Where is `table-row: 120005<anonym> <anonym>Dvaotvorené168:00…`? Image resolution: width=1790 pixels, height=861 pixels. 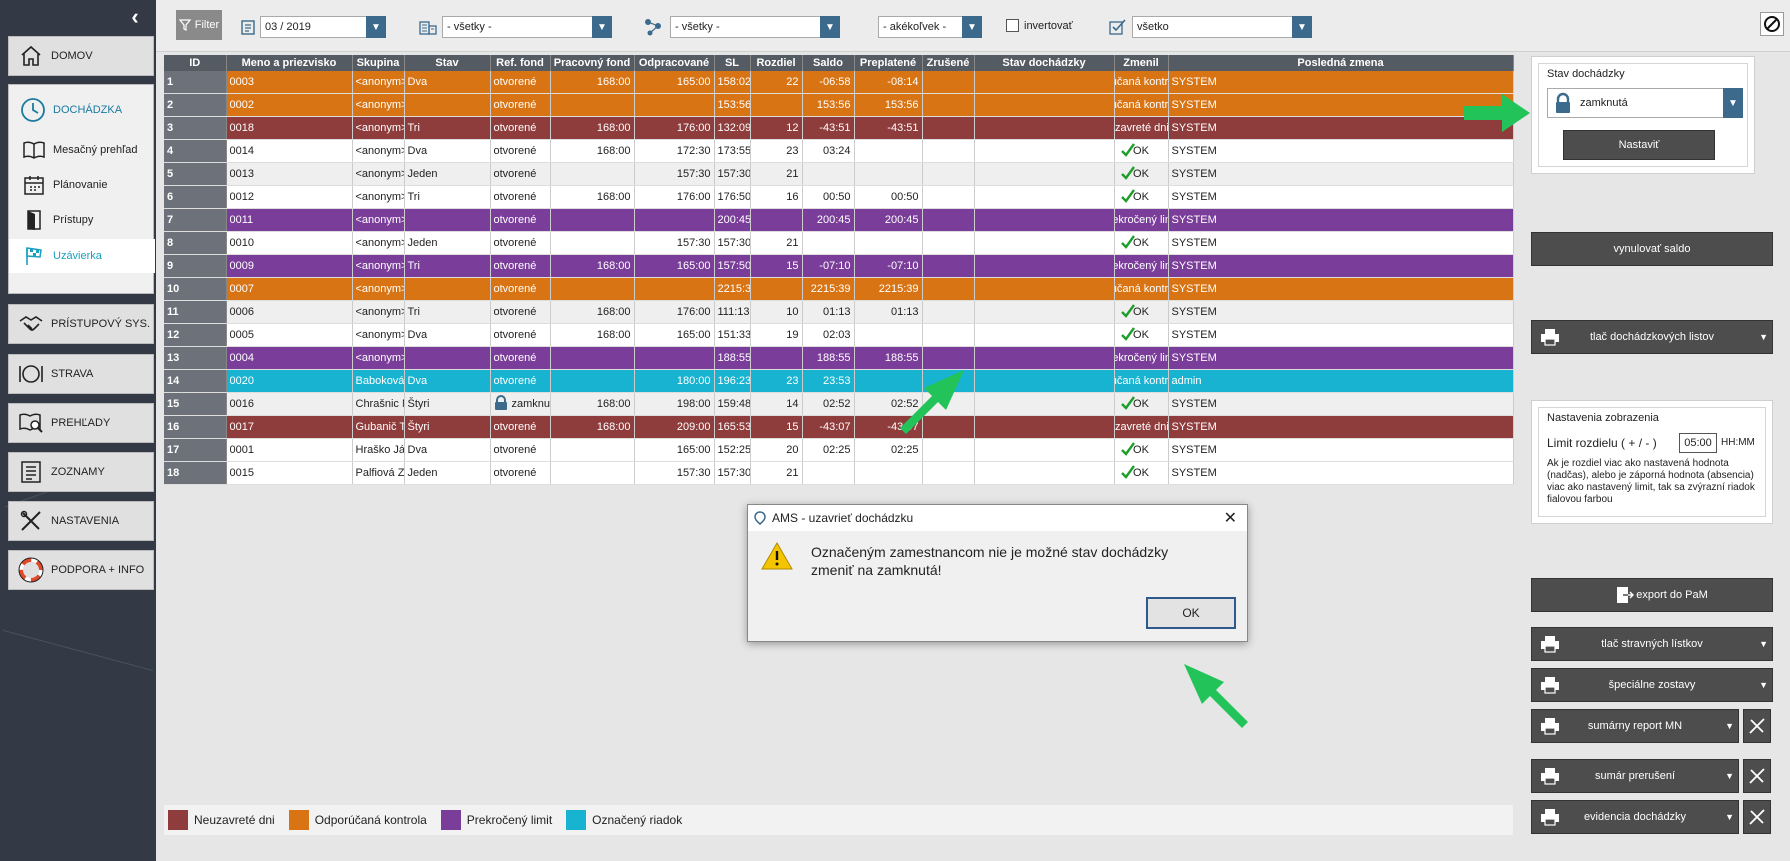 table-row: 120005<anonym> <anonym>Dvaotvorené168:00… is located at coordinates (839, 335).